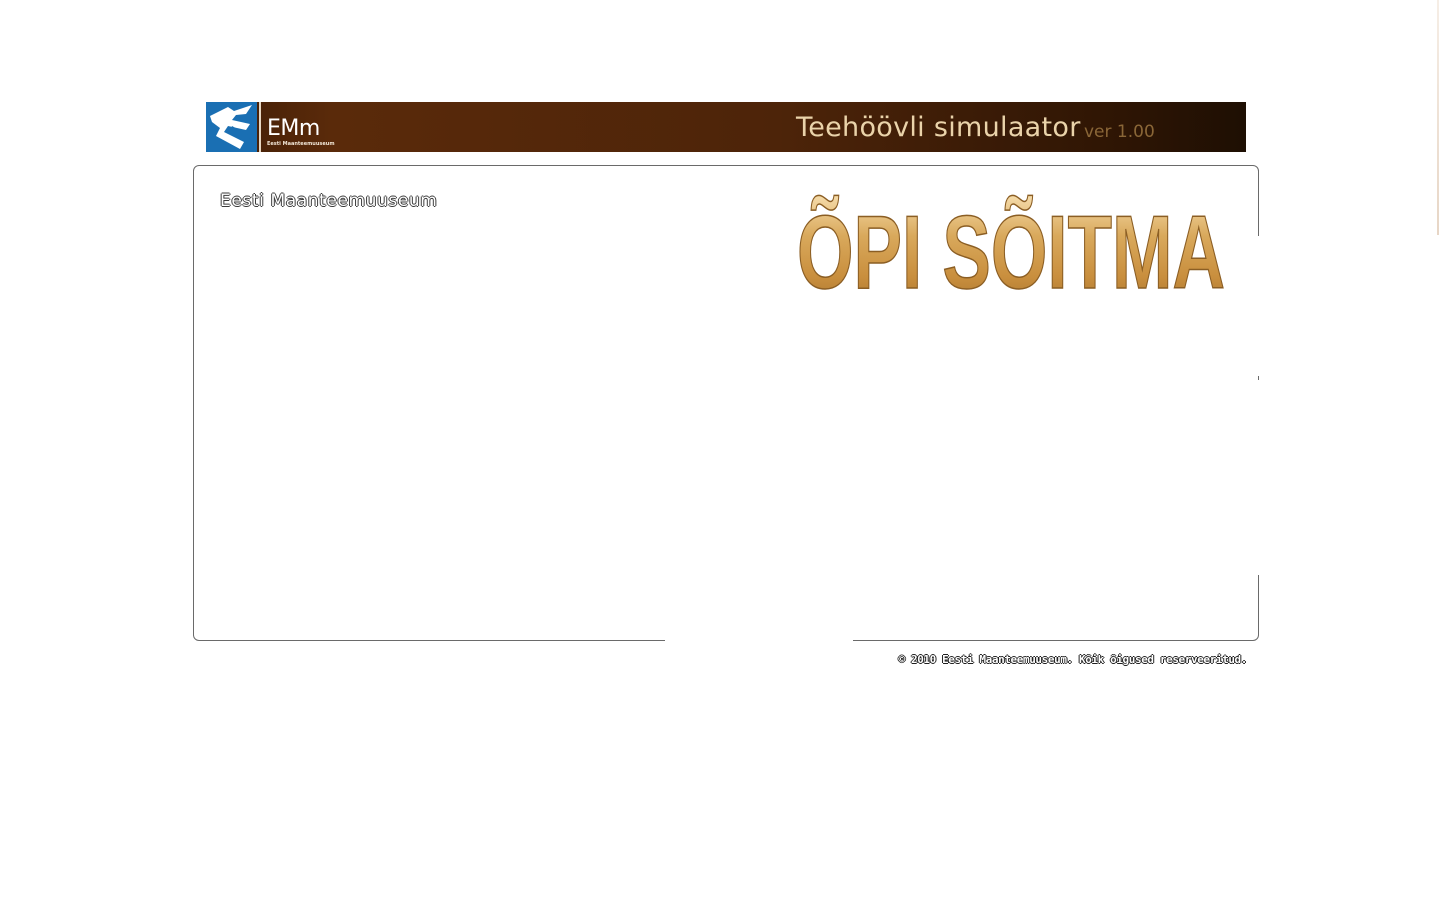  Describe the element at coordinates (301, 144) in the screenshot. I see `logo-subtitle: Eesti Maanteemuuseum` at that location.